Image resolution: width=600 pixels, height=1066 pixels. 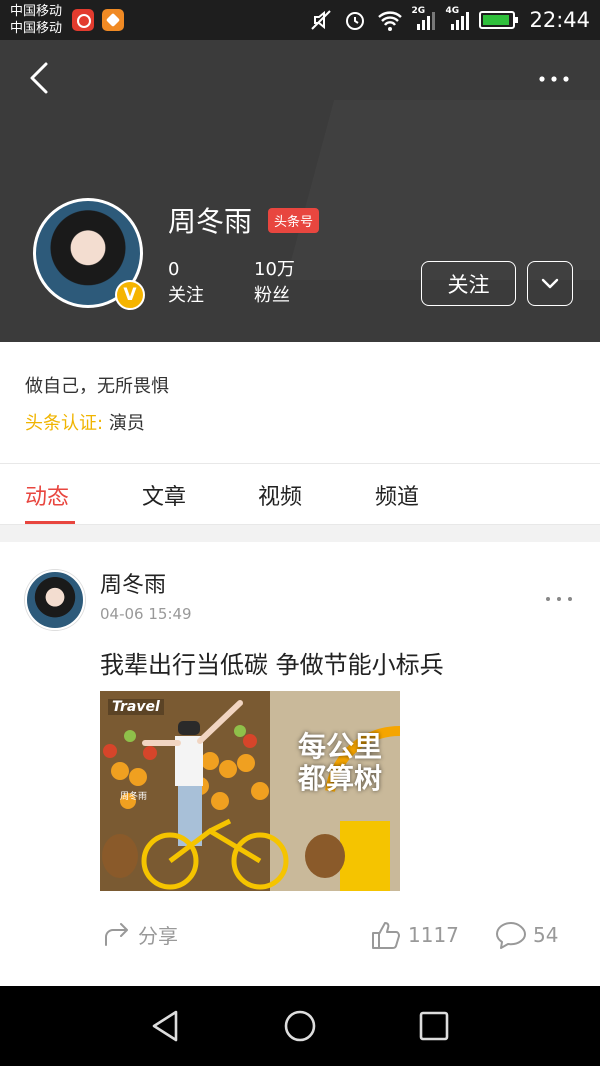 What do you see at coordinates (339, 778) in the screenshot?
I see `image-slogan-line-2: 都算树` at bounding box center [339, 778].